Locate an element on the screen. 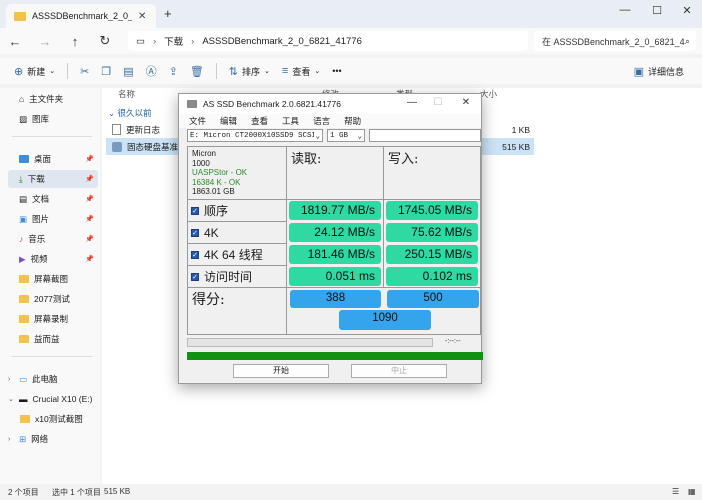  new-button: ⊕ 新建 ⌄ is located at coordinates (34, 71).